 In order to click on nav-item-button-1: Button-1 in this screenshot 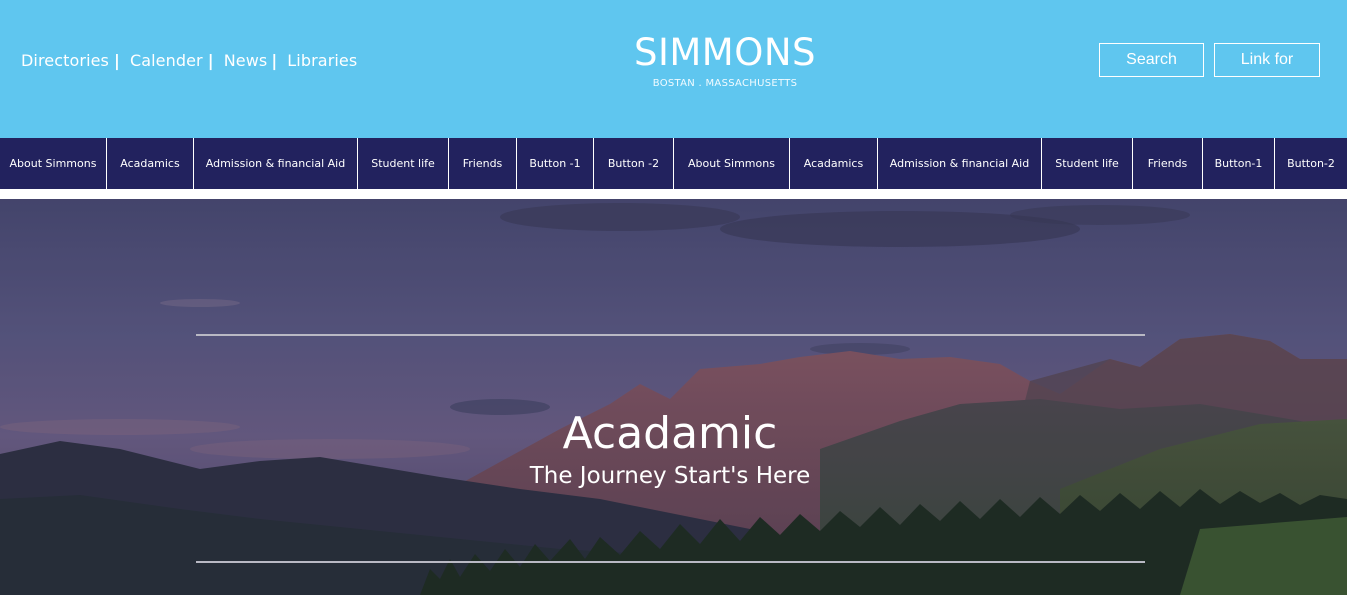, I will do `click(1239, 163)`.